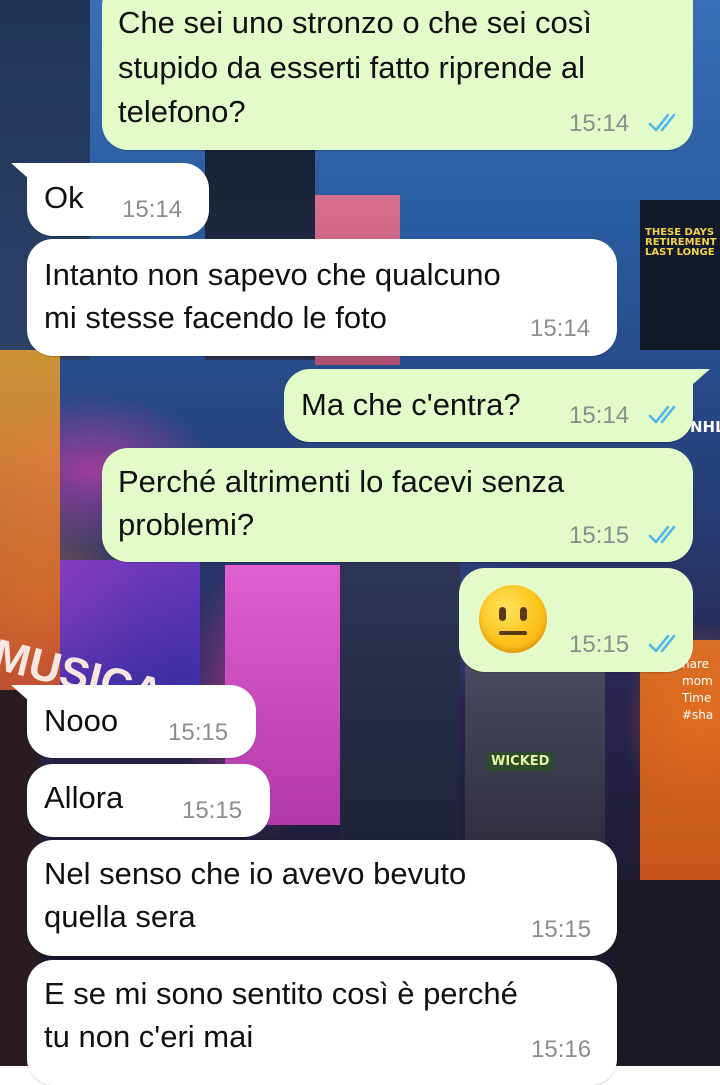  Describe the element at coordinates (341, 481) in the screenshot. I see `message-text: Perché altrimenti lo facevi senza` at that location.